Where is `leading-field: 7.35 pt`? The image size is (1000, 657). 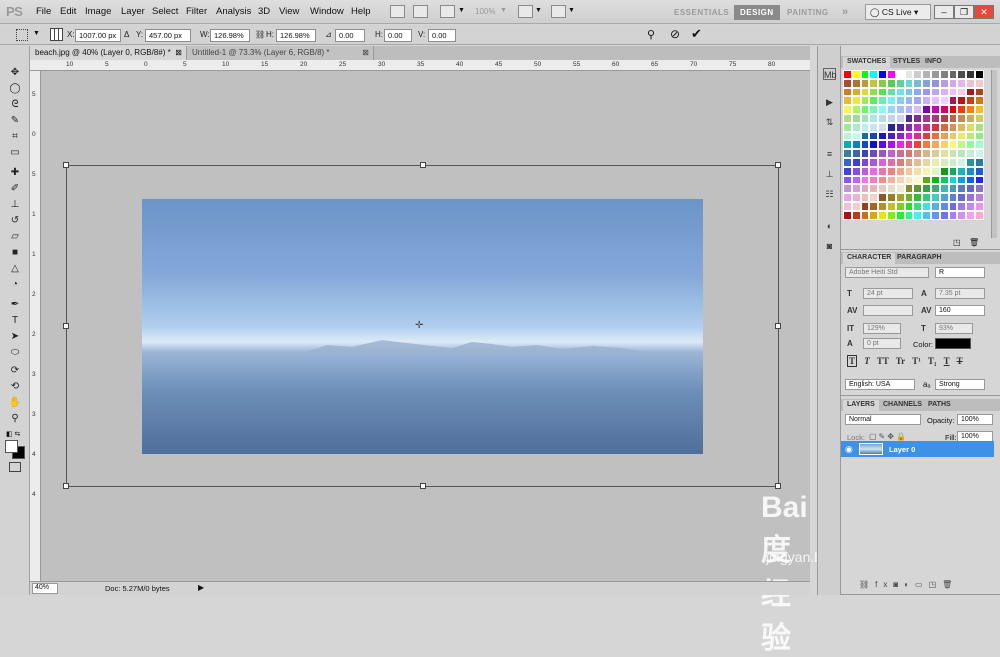 leading-field: 7.35 pt is located at coordinates (960, 293).